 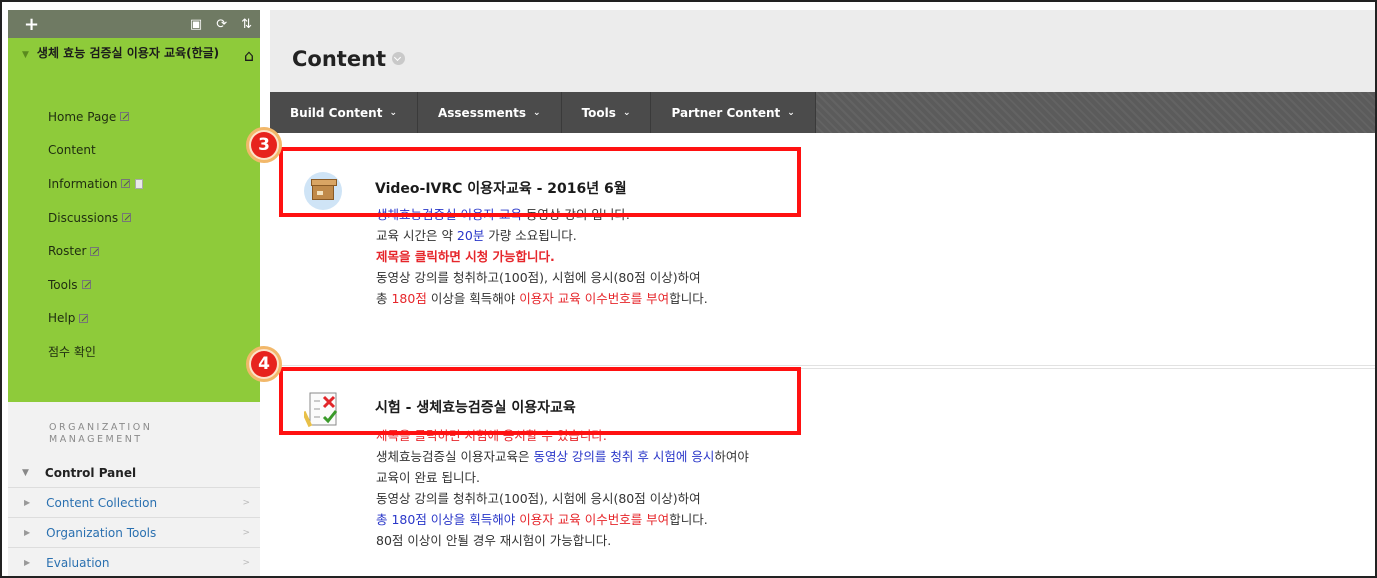 I want to click on desc-line: 제목을 클릭하면 시청 가능합니다., so click(x=465, y=256).